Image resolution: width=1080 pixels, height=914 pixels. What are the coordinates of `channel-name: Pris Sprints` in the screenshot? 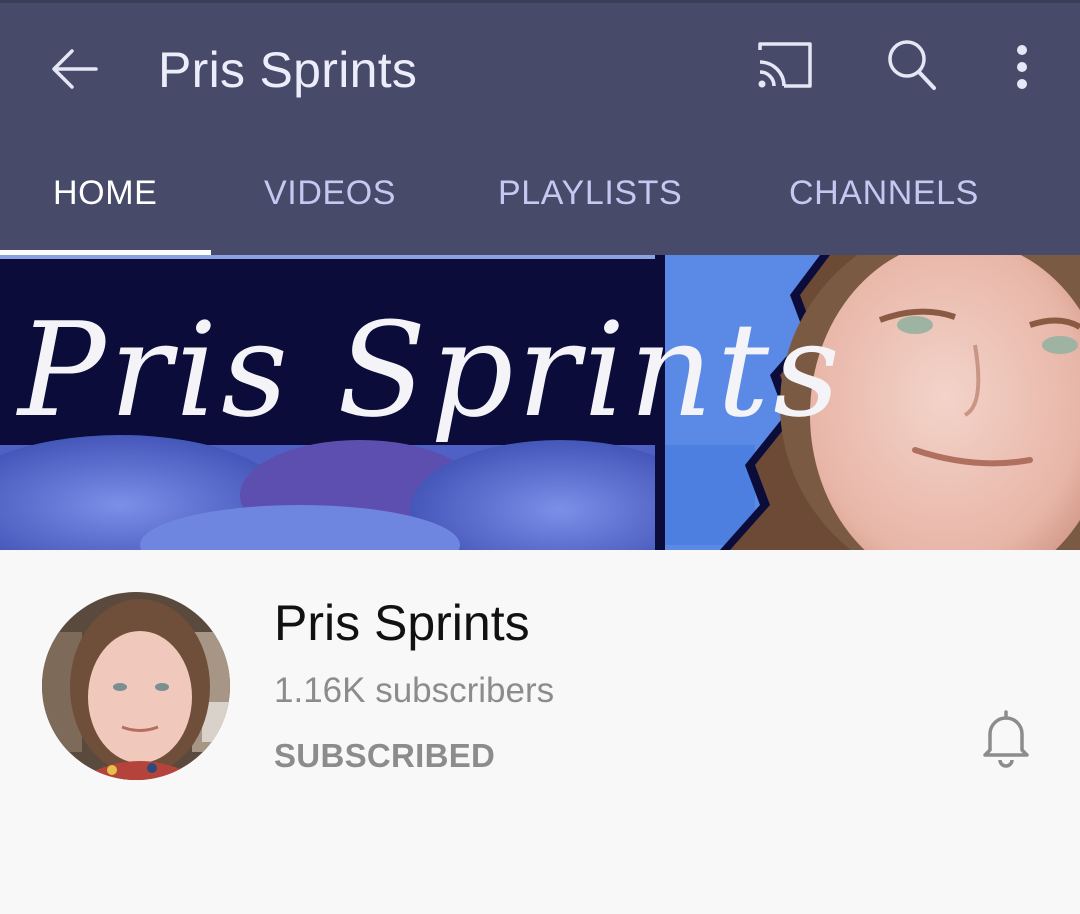 It's located at (402, 623).